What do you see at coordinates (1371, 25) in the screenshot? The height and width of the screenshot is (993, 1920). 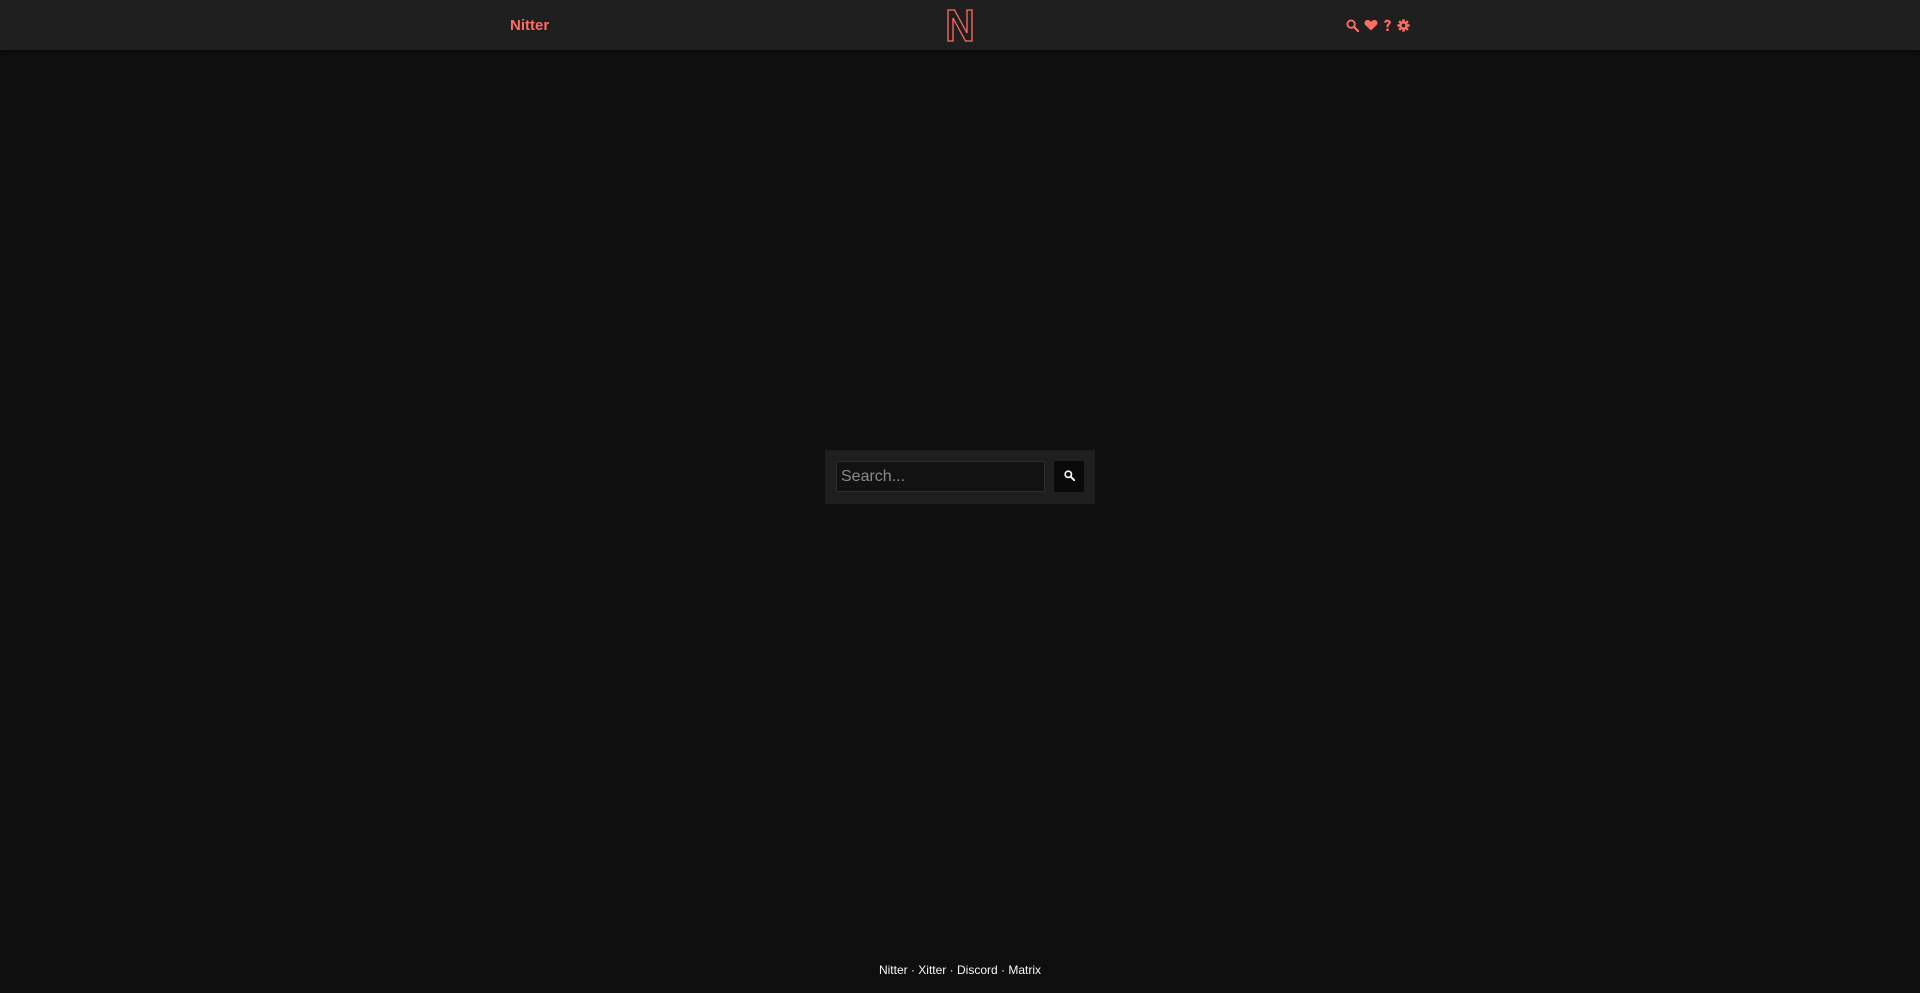 I see `heart-icon` at bounding box center [1371, 25].